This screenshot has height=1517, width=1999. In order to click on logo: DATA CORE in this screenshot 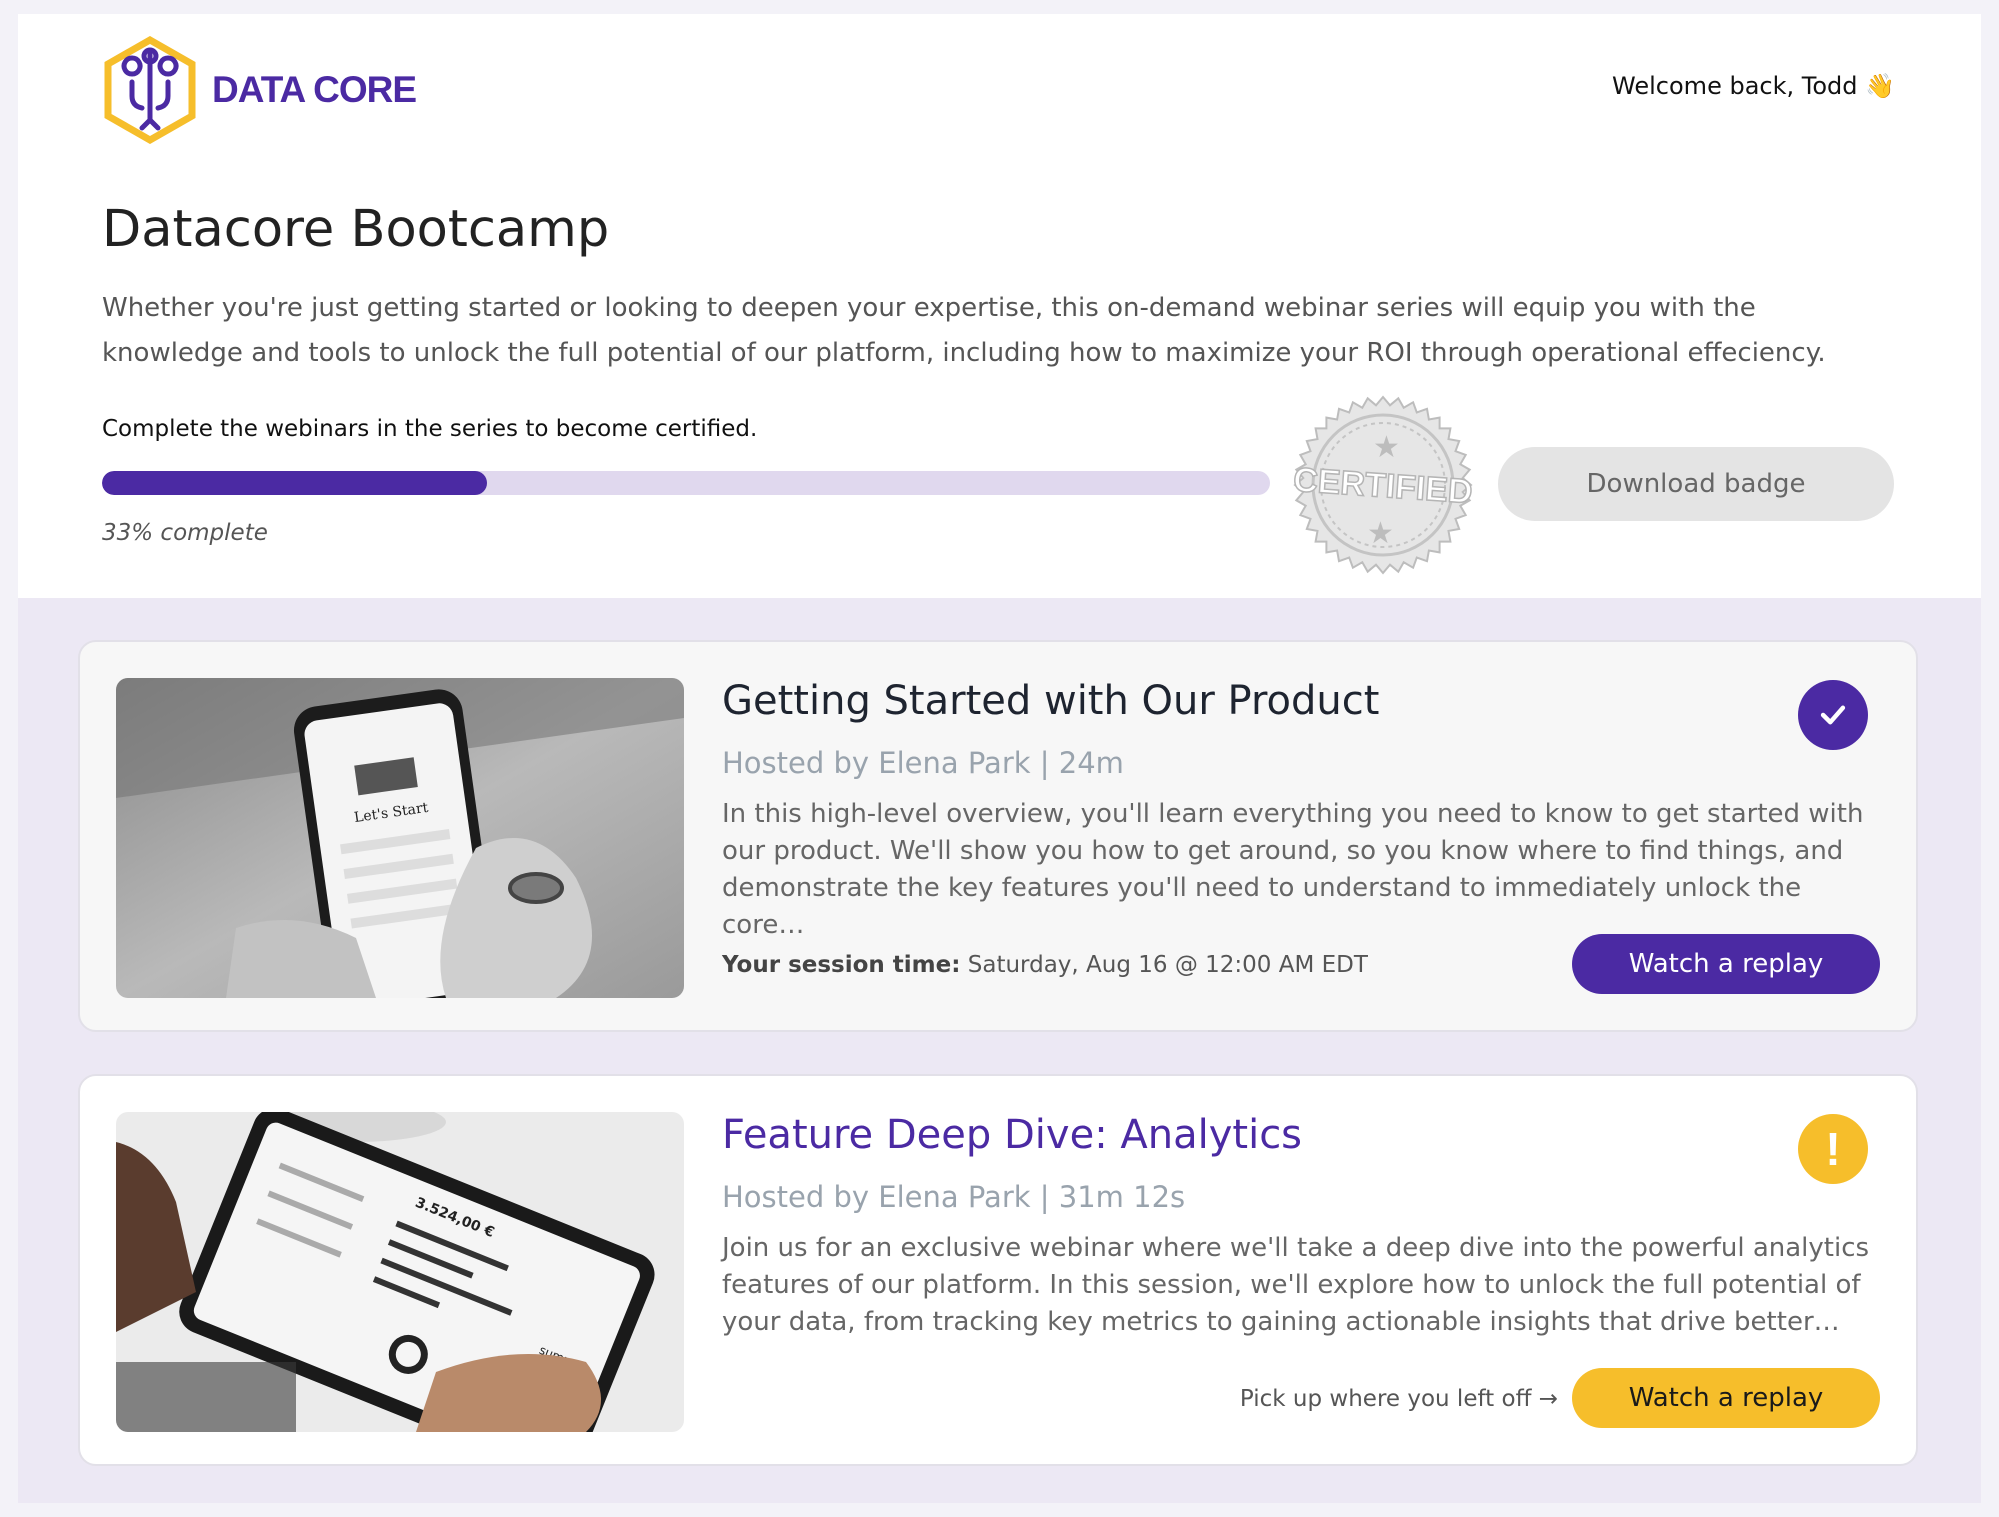, I will do `click(259, 90)`.